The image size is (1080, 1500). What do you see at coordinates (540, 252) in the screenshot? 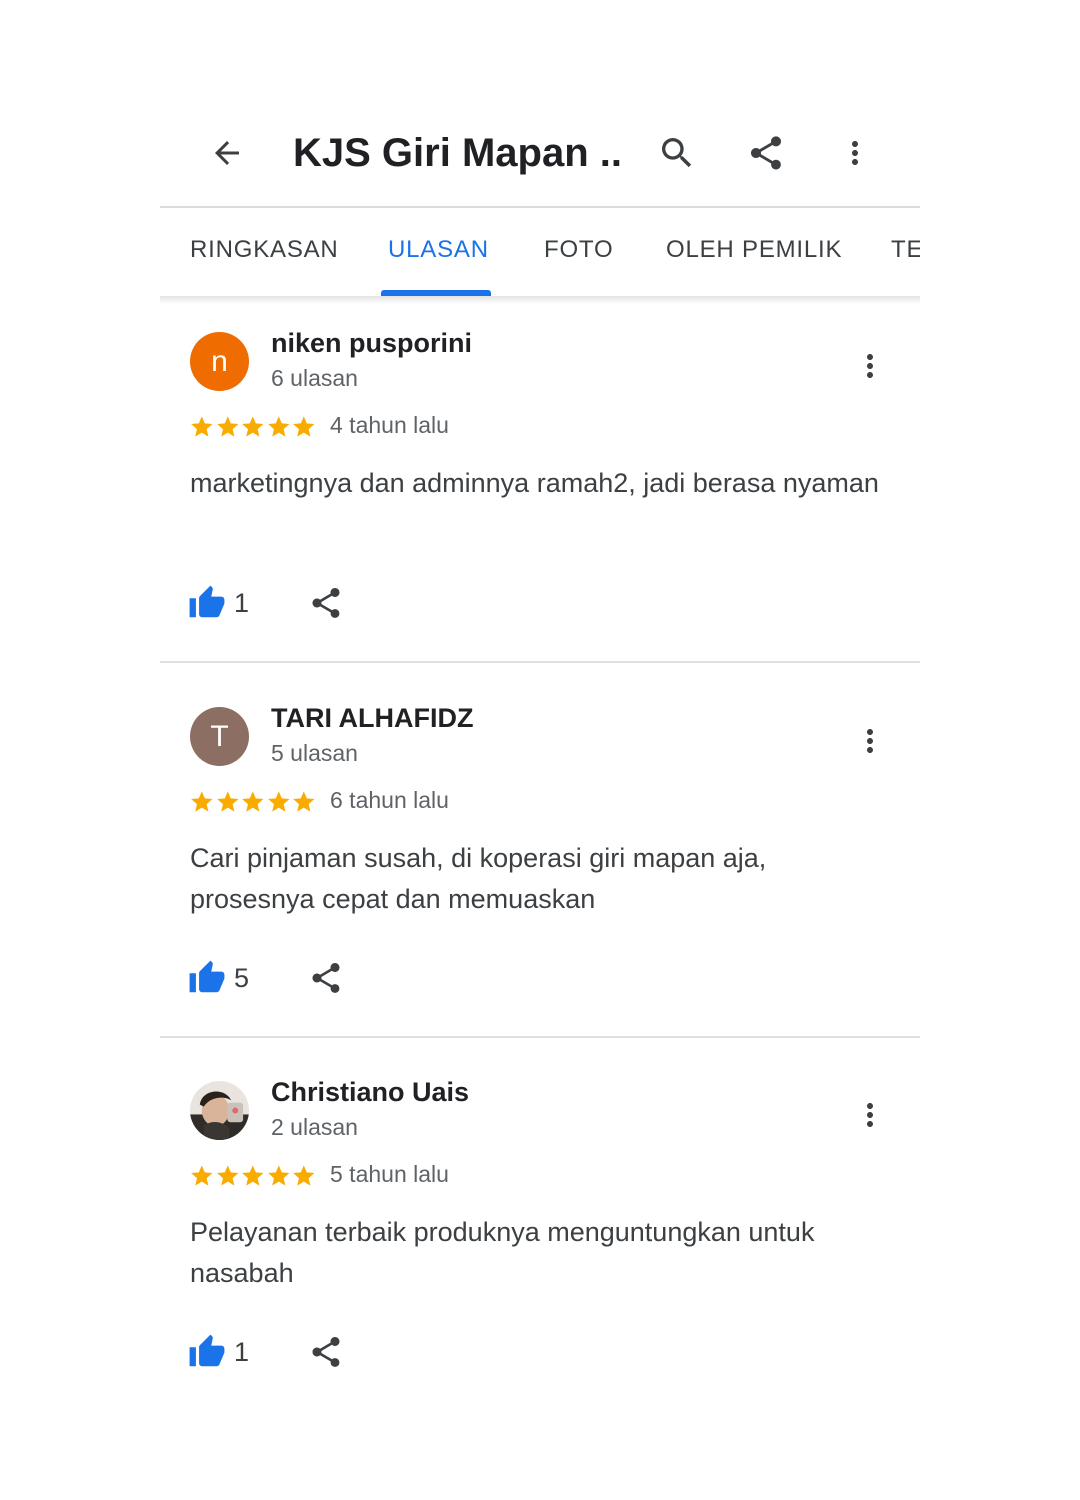
I see `tab-bar: RINGKASAN ULASAN FOTO OLEH PEMILIK TE` at bounding box center [540, 252].